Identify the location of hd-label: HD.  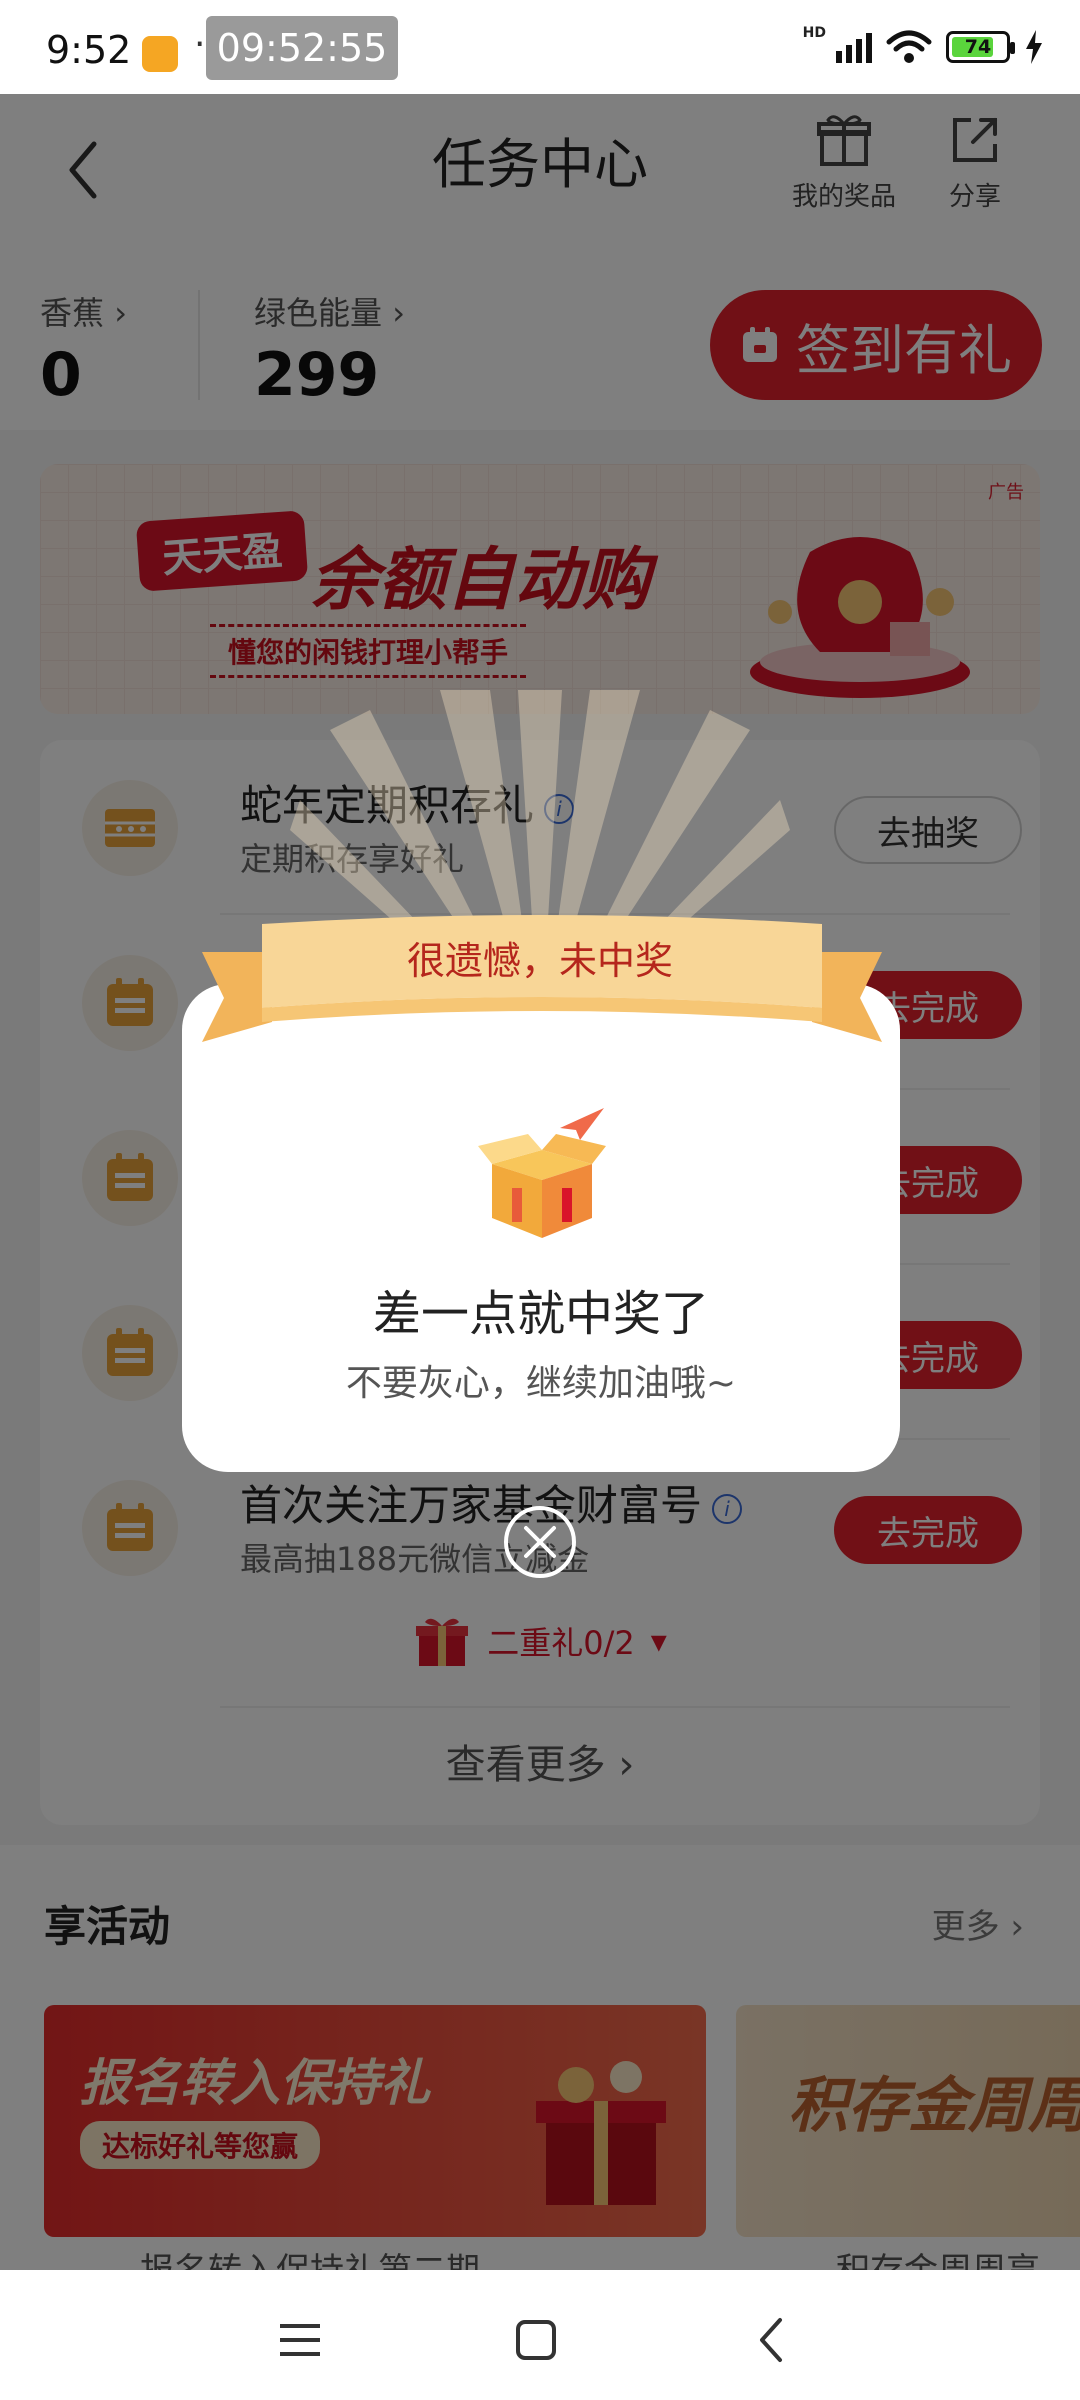
(814, 33).